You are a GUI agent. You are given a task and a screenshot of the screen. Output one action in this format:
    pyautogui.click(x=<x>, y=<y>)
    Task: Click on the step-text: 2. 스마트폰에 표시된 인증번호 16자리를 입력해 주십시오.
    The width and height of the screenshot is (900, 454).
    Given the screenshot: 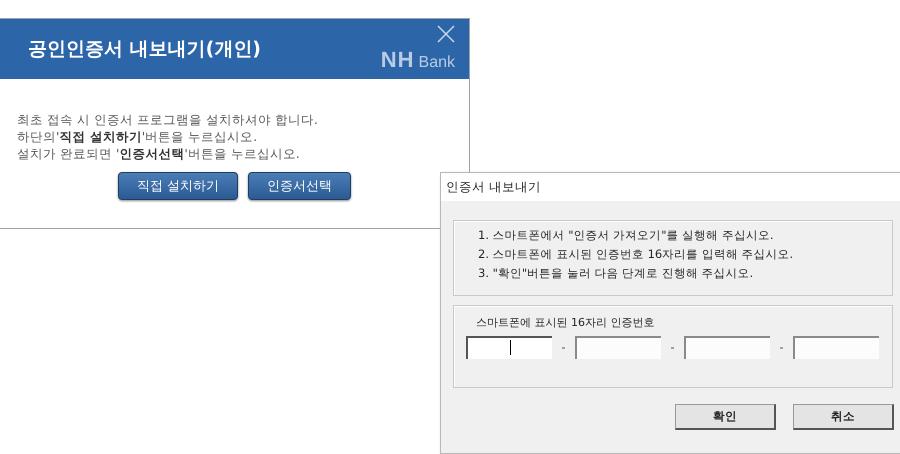 What is the action you would take?
    pyautogui.click(x=636, y=254)
    